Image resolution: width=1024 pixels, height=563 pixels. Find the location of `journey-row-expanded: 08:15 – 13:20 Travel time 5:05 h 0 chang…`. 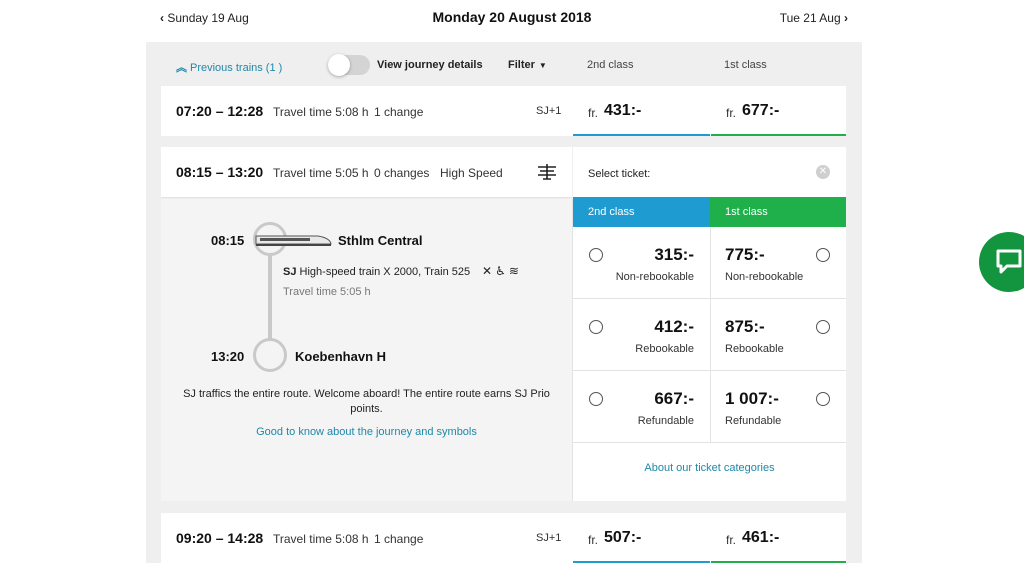

journey-row-expanded: 08:15 – 13:20 Travel time 5:05 h 0 chang… is located at coordinates (366, 172).